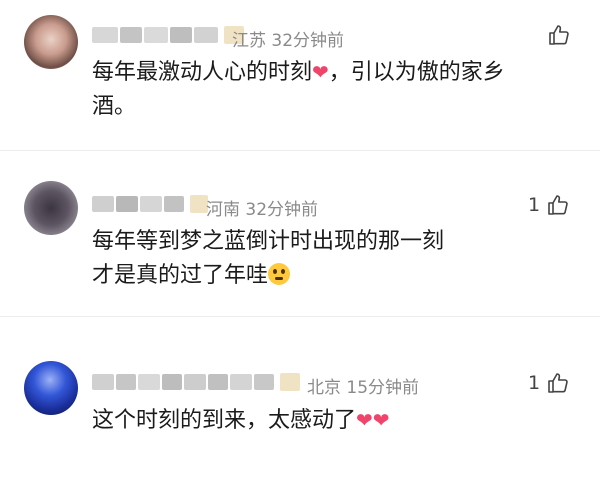  What do you see at coordinates (268, 258) in the screenshot?
I see `comment-text: 每年等到梦之蓝倒计时出现的那一刻 才是真的过了年哇` at bounding box center [268, 258].